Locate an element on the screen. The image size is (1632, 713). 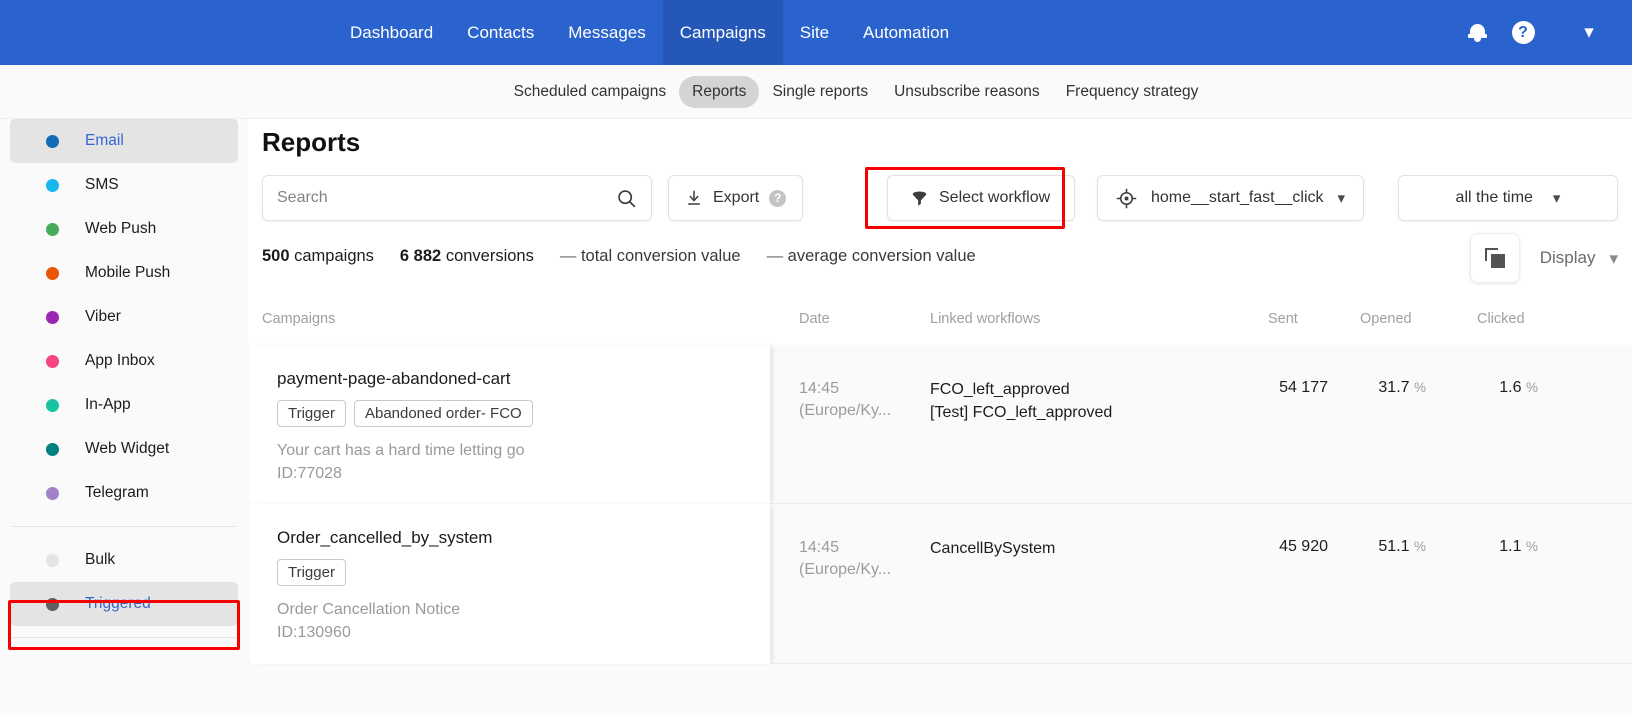
sidebar-item-telegram: Telegram is located at coordinates (124, 493).